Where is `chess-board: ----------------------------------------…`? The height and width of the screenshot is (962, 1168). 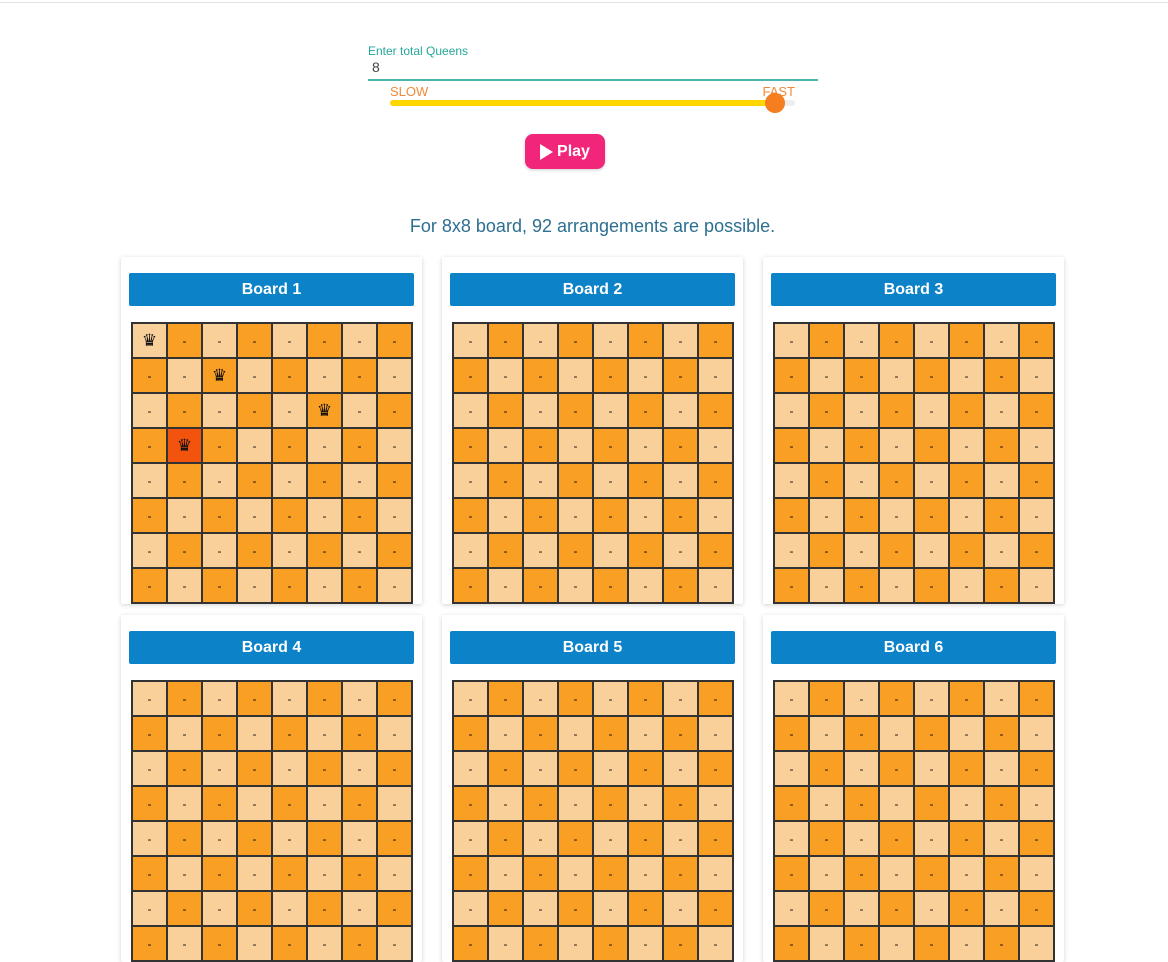 chess-board: ----------------------------------------… is located at coordinates (272, 821).